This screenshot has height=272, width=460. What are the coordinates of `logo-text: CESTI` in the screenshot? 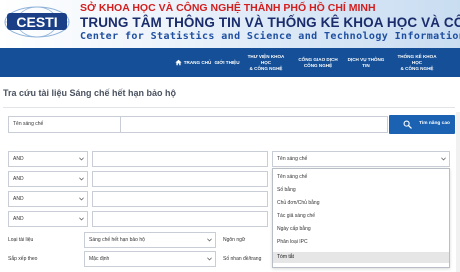 It's located at (36, 22).